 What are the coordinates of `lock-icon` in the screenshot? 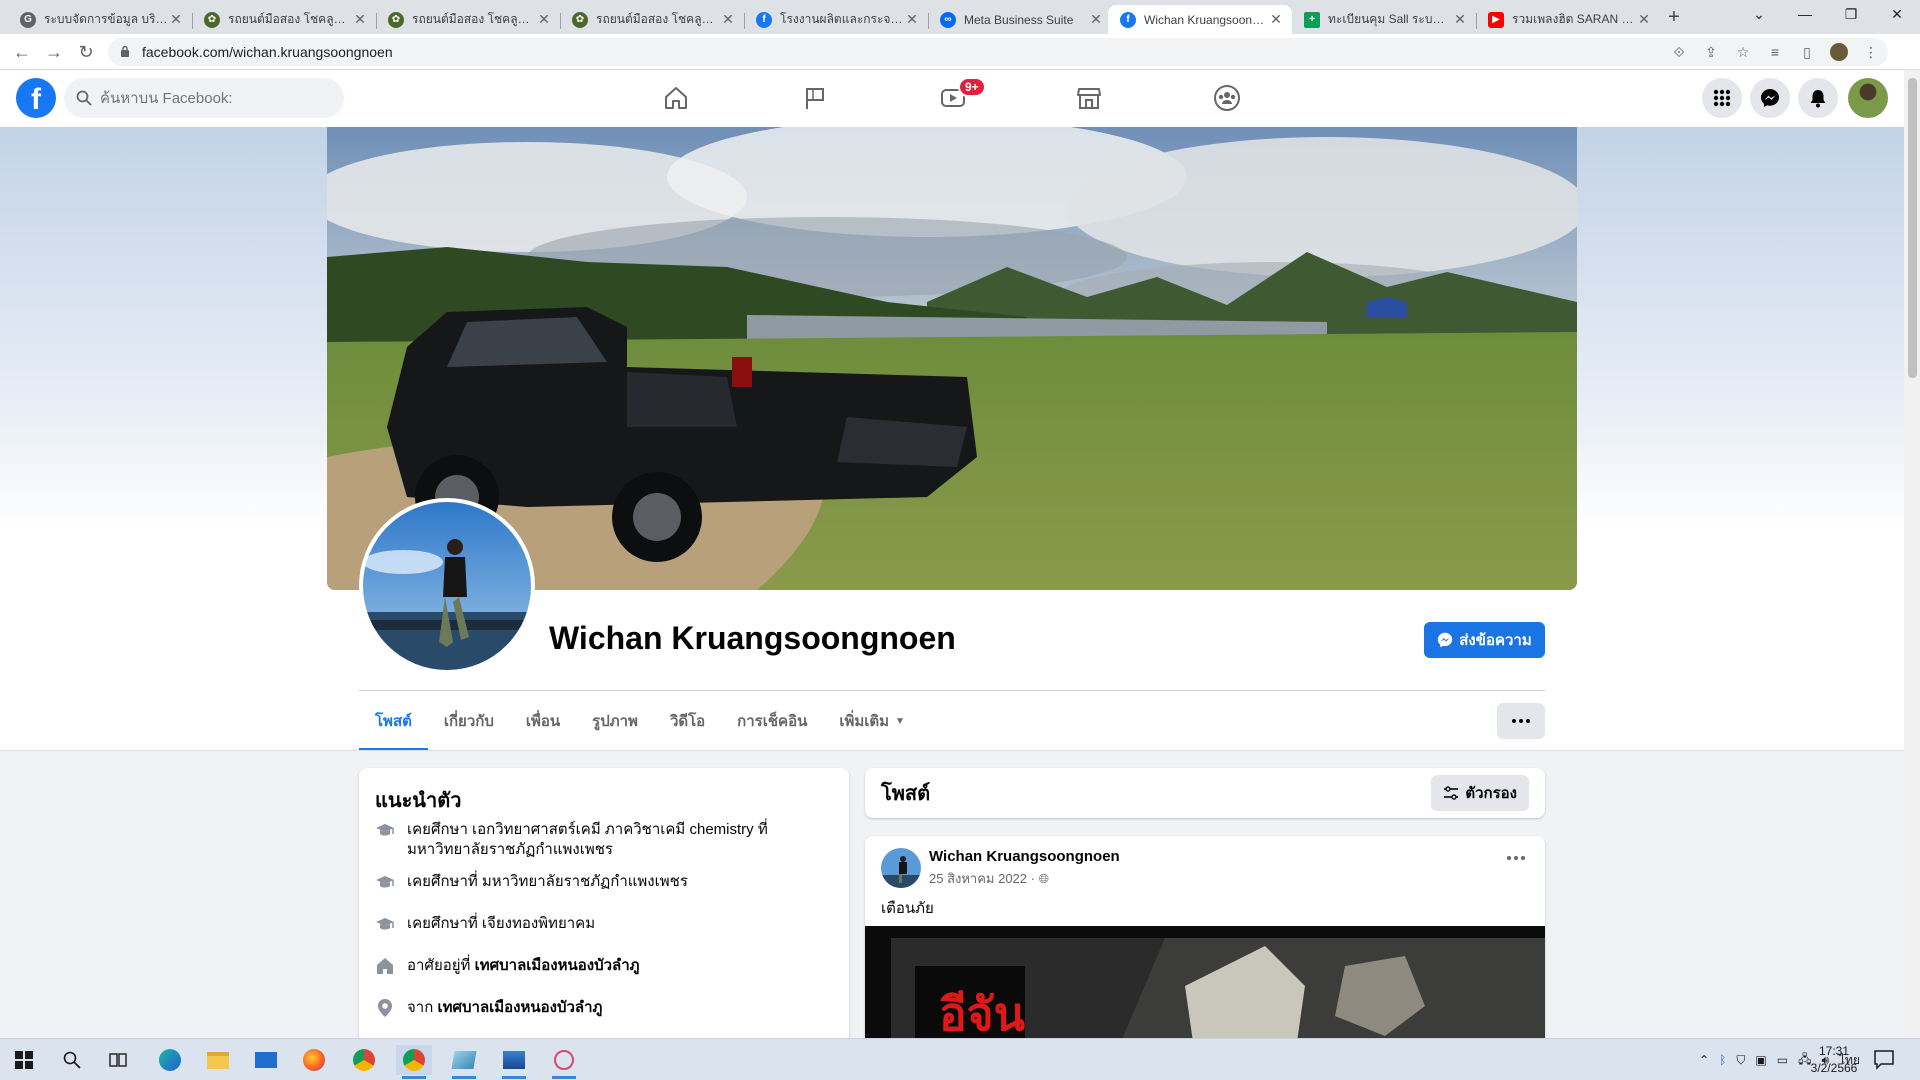 It's located at (125, 51).